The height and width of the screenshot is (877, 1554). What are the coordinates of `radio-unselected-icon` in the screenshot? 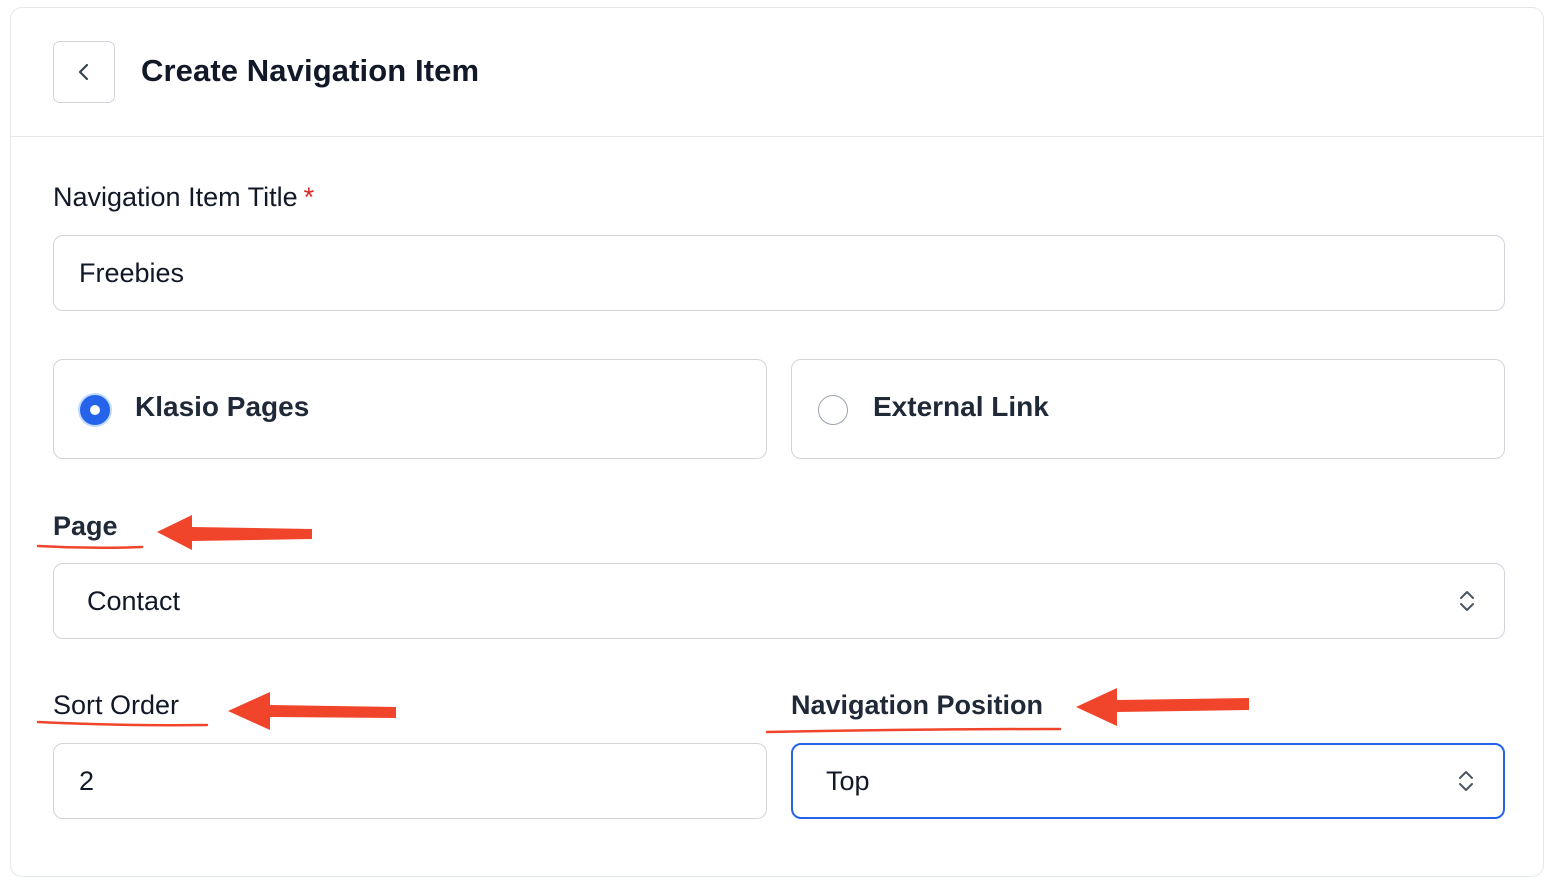 It's located at (833, 410).